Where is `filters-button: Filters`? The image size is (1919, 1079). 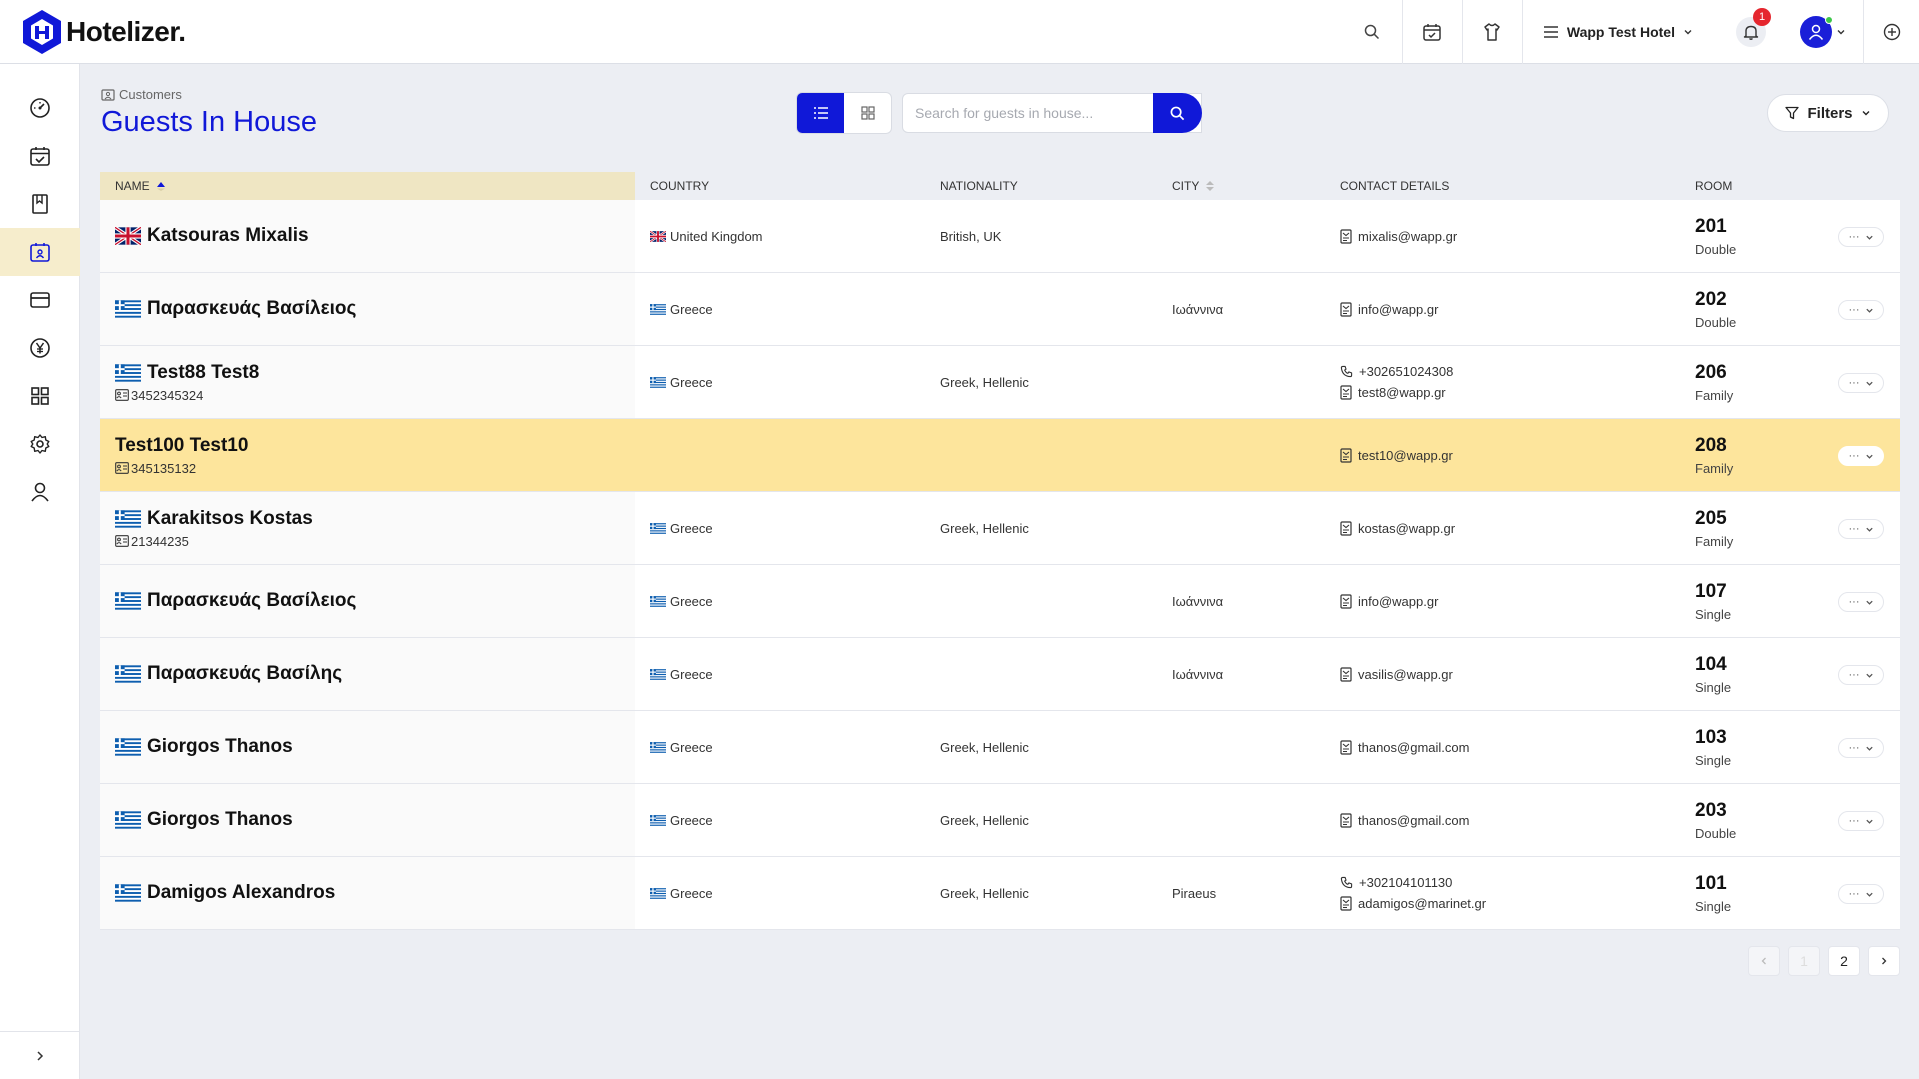 filters-button: Filters is located at coordinates (1828, 113).